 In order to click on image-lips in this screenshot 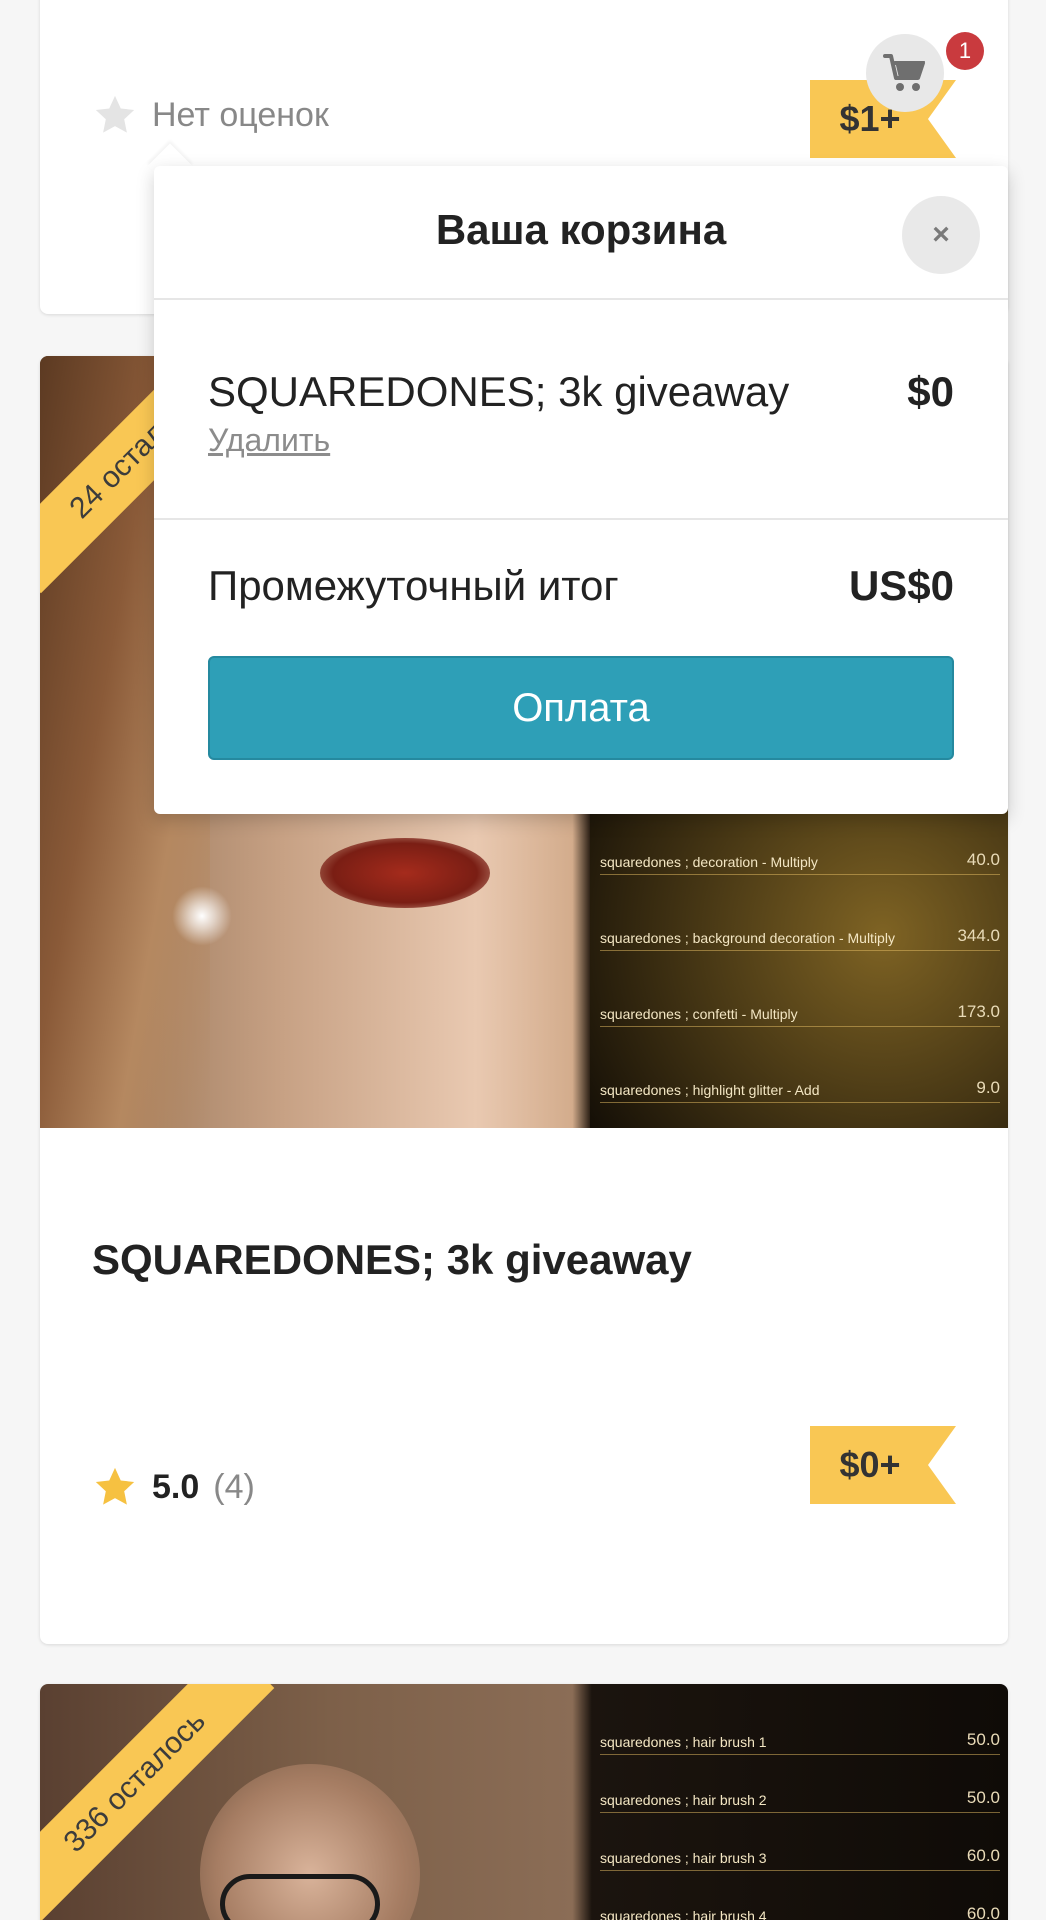, I will do `click(405, 873)`.